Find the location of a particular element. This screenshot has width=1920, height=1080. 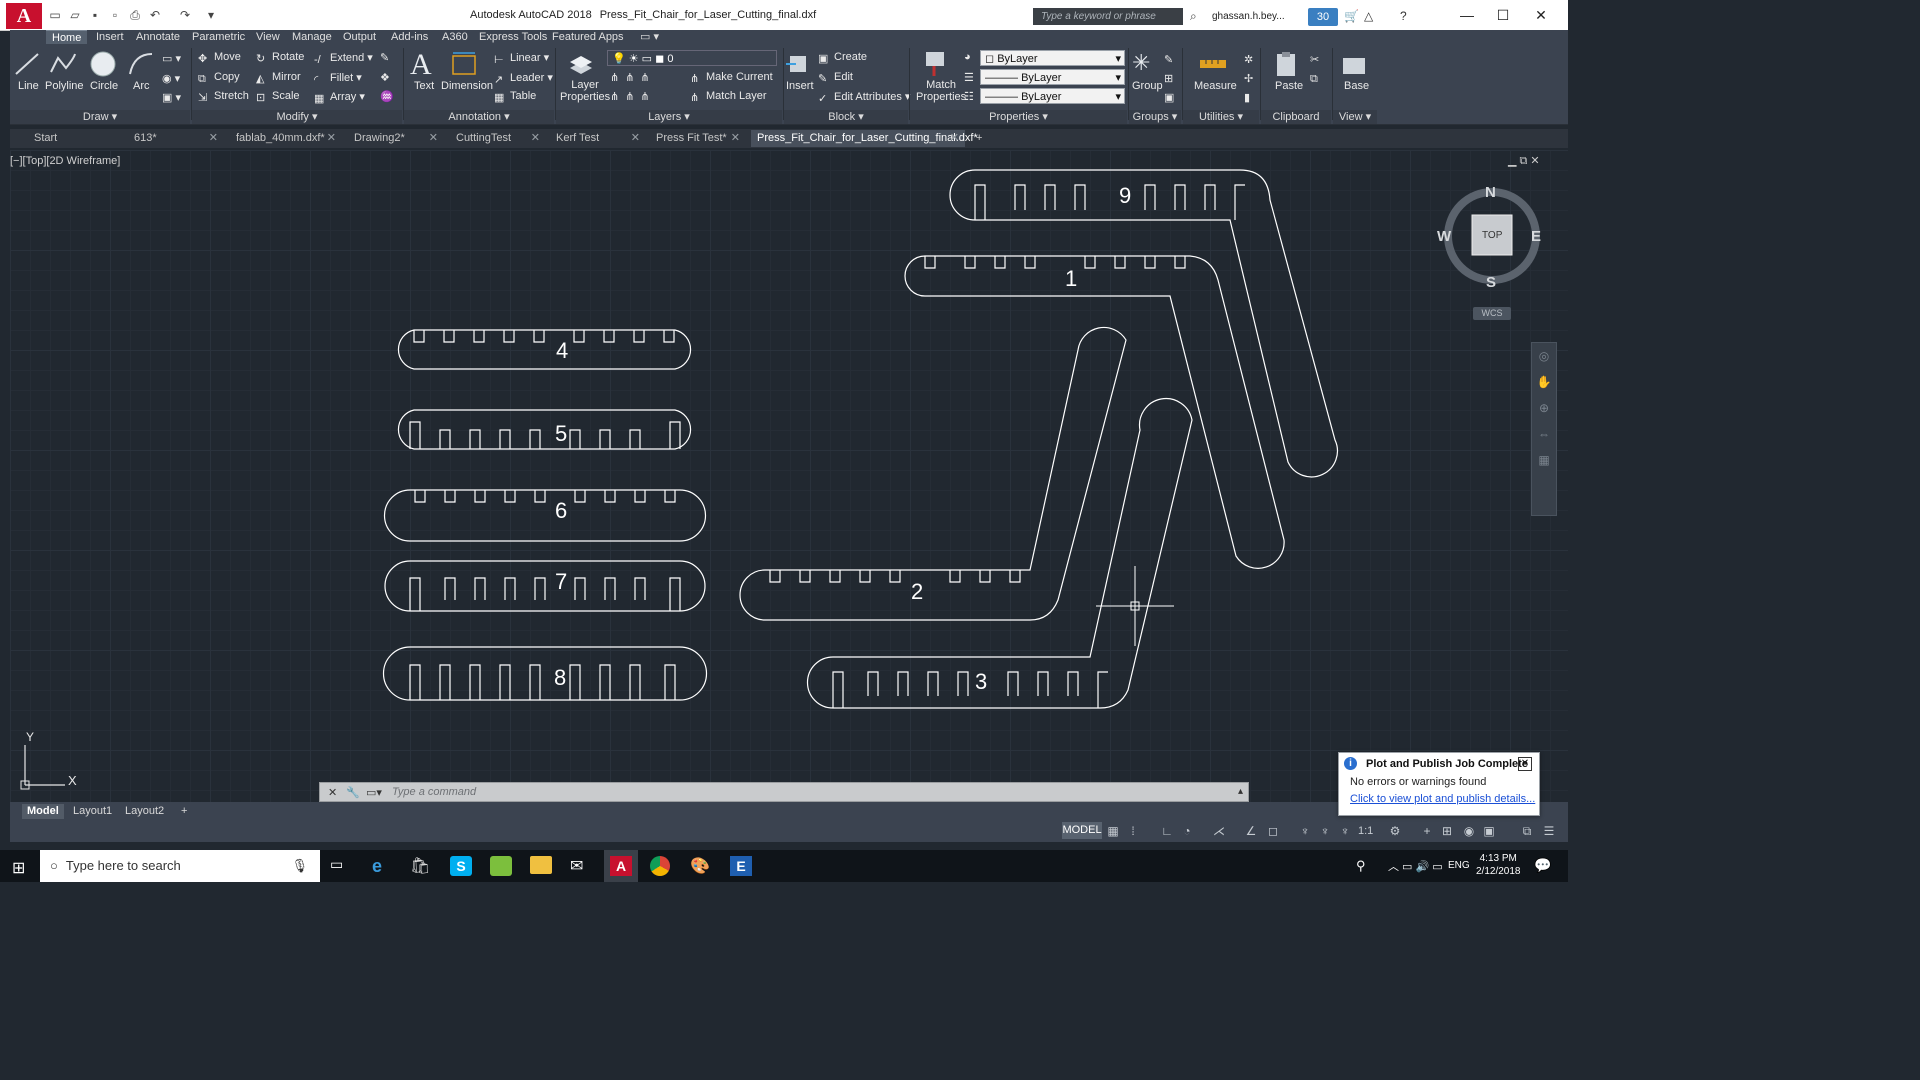

edge-browser-icon: e is located at coordinates (383, 866).